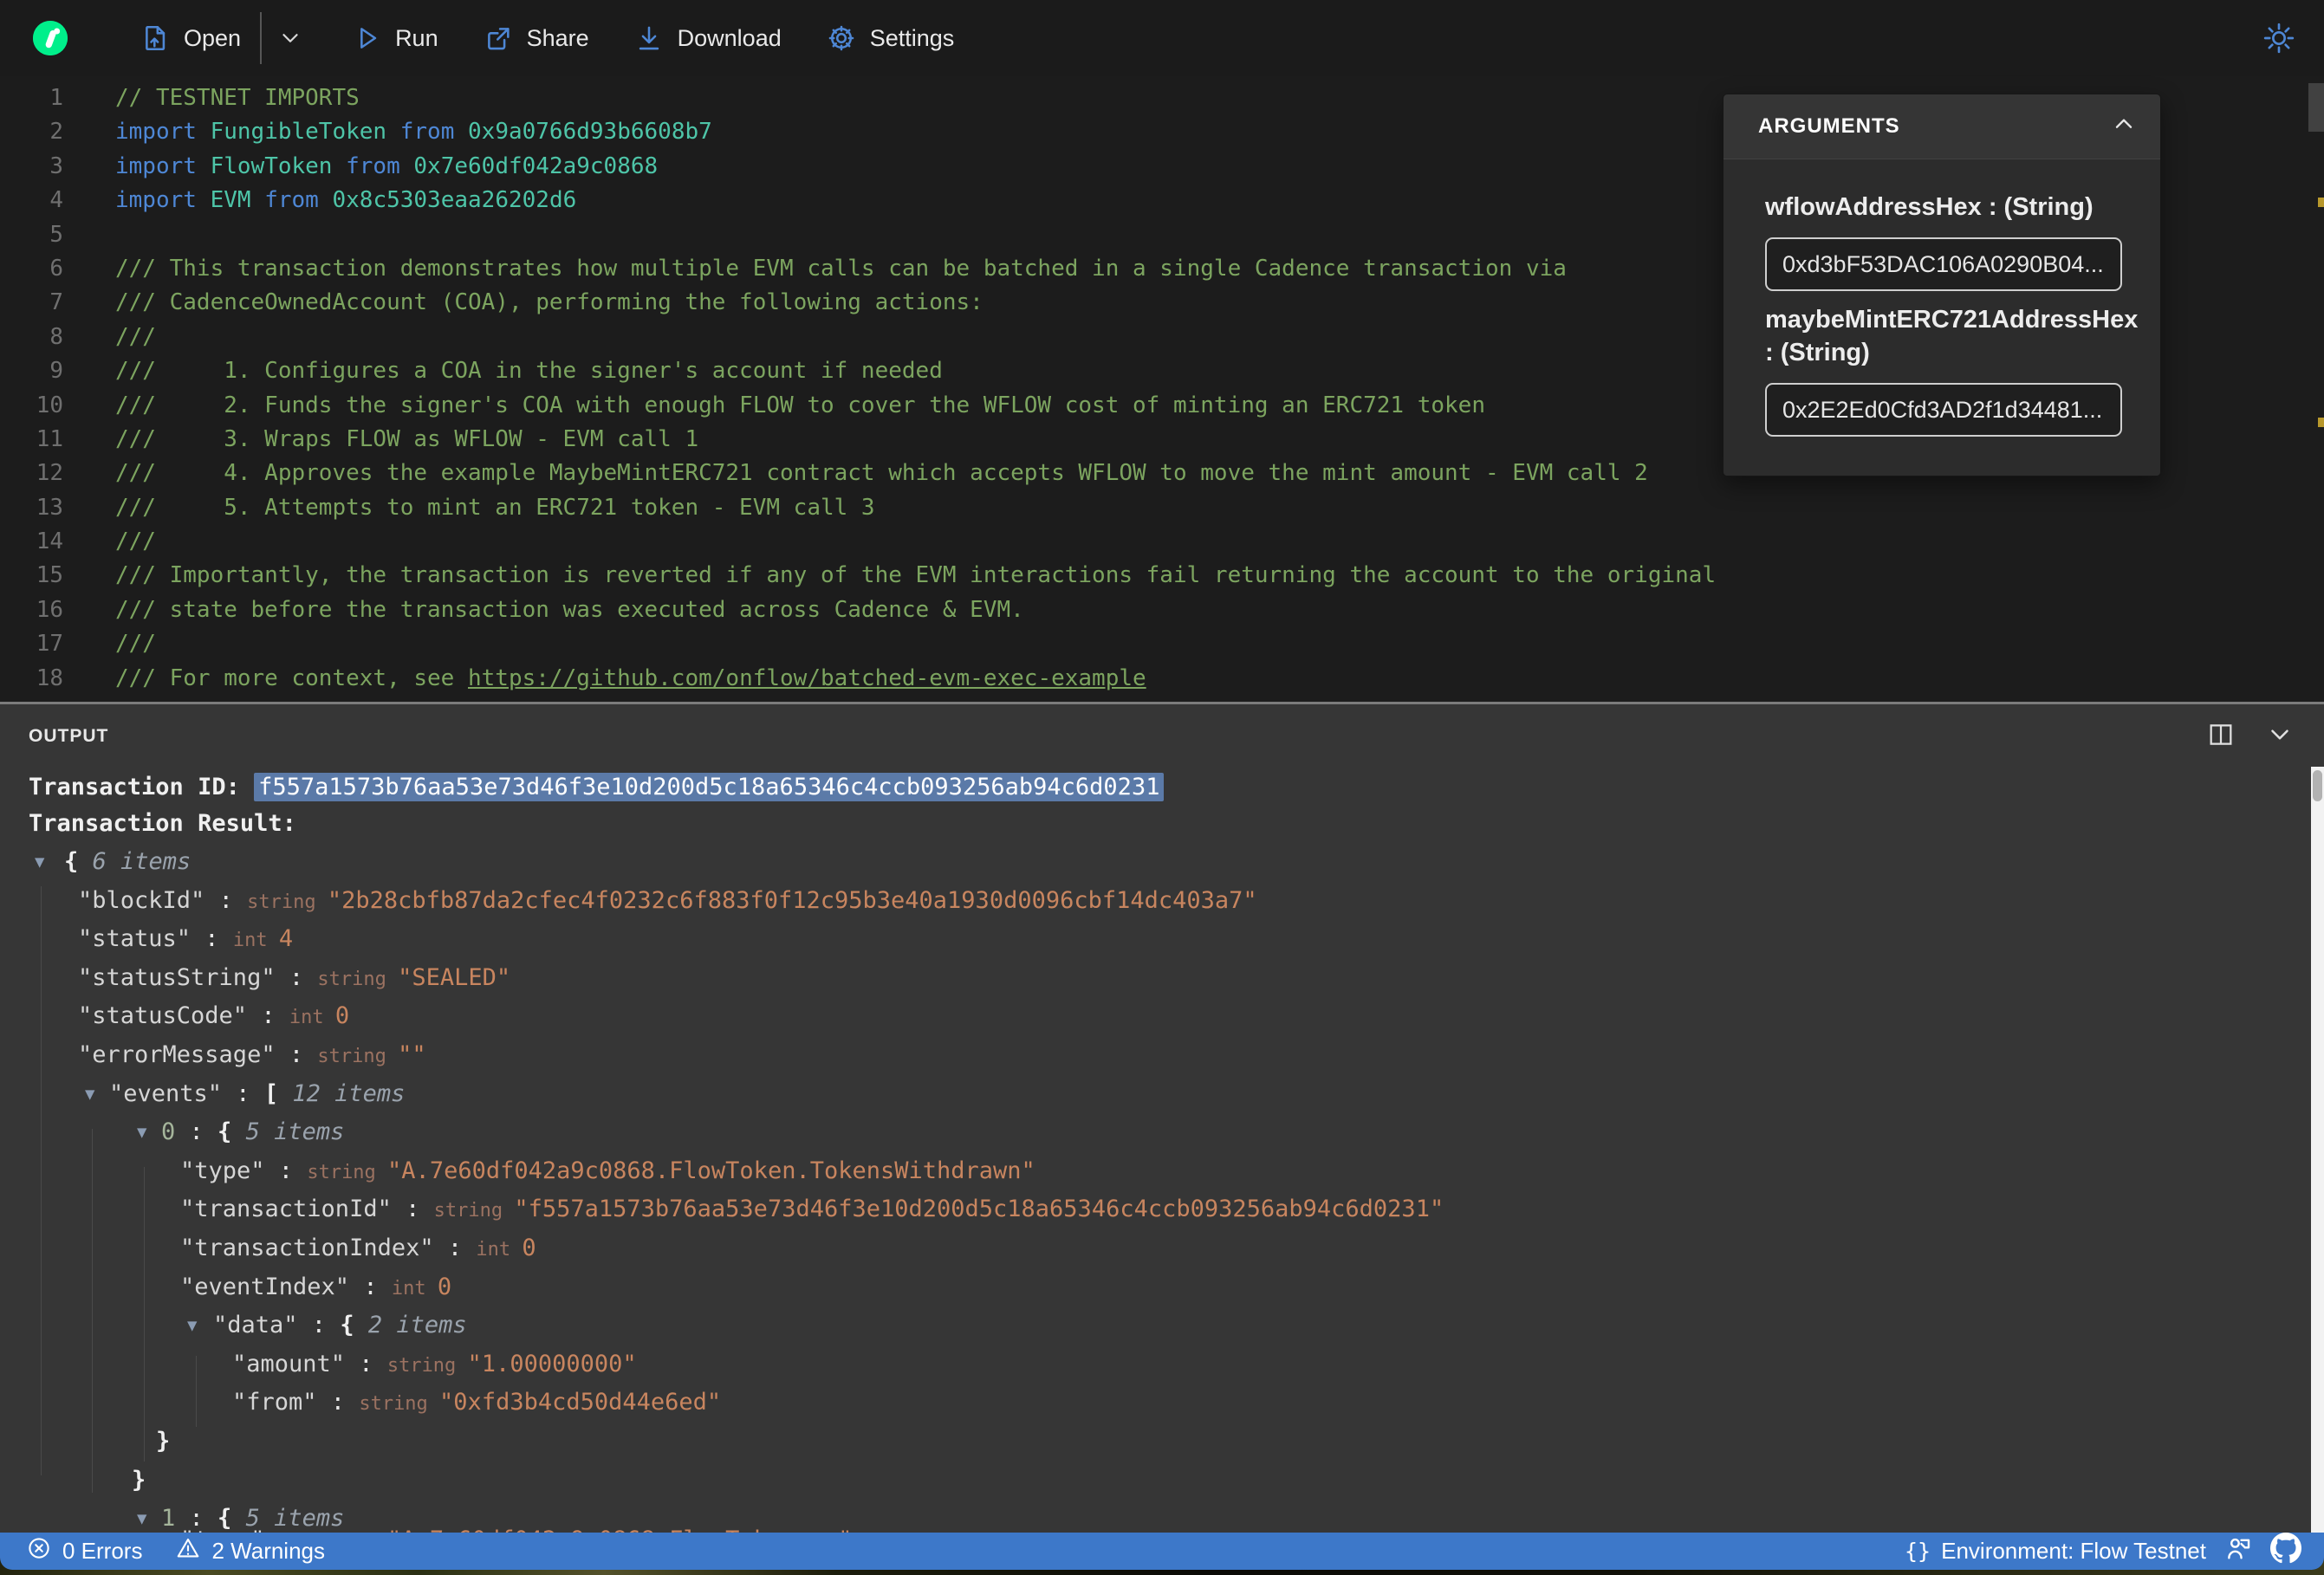  What do you see at coordinates (168, 1132) in the screenshot?
I see `json-index: 0` at bounding box center [168, 1132].